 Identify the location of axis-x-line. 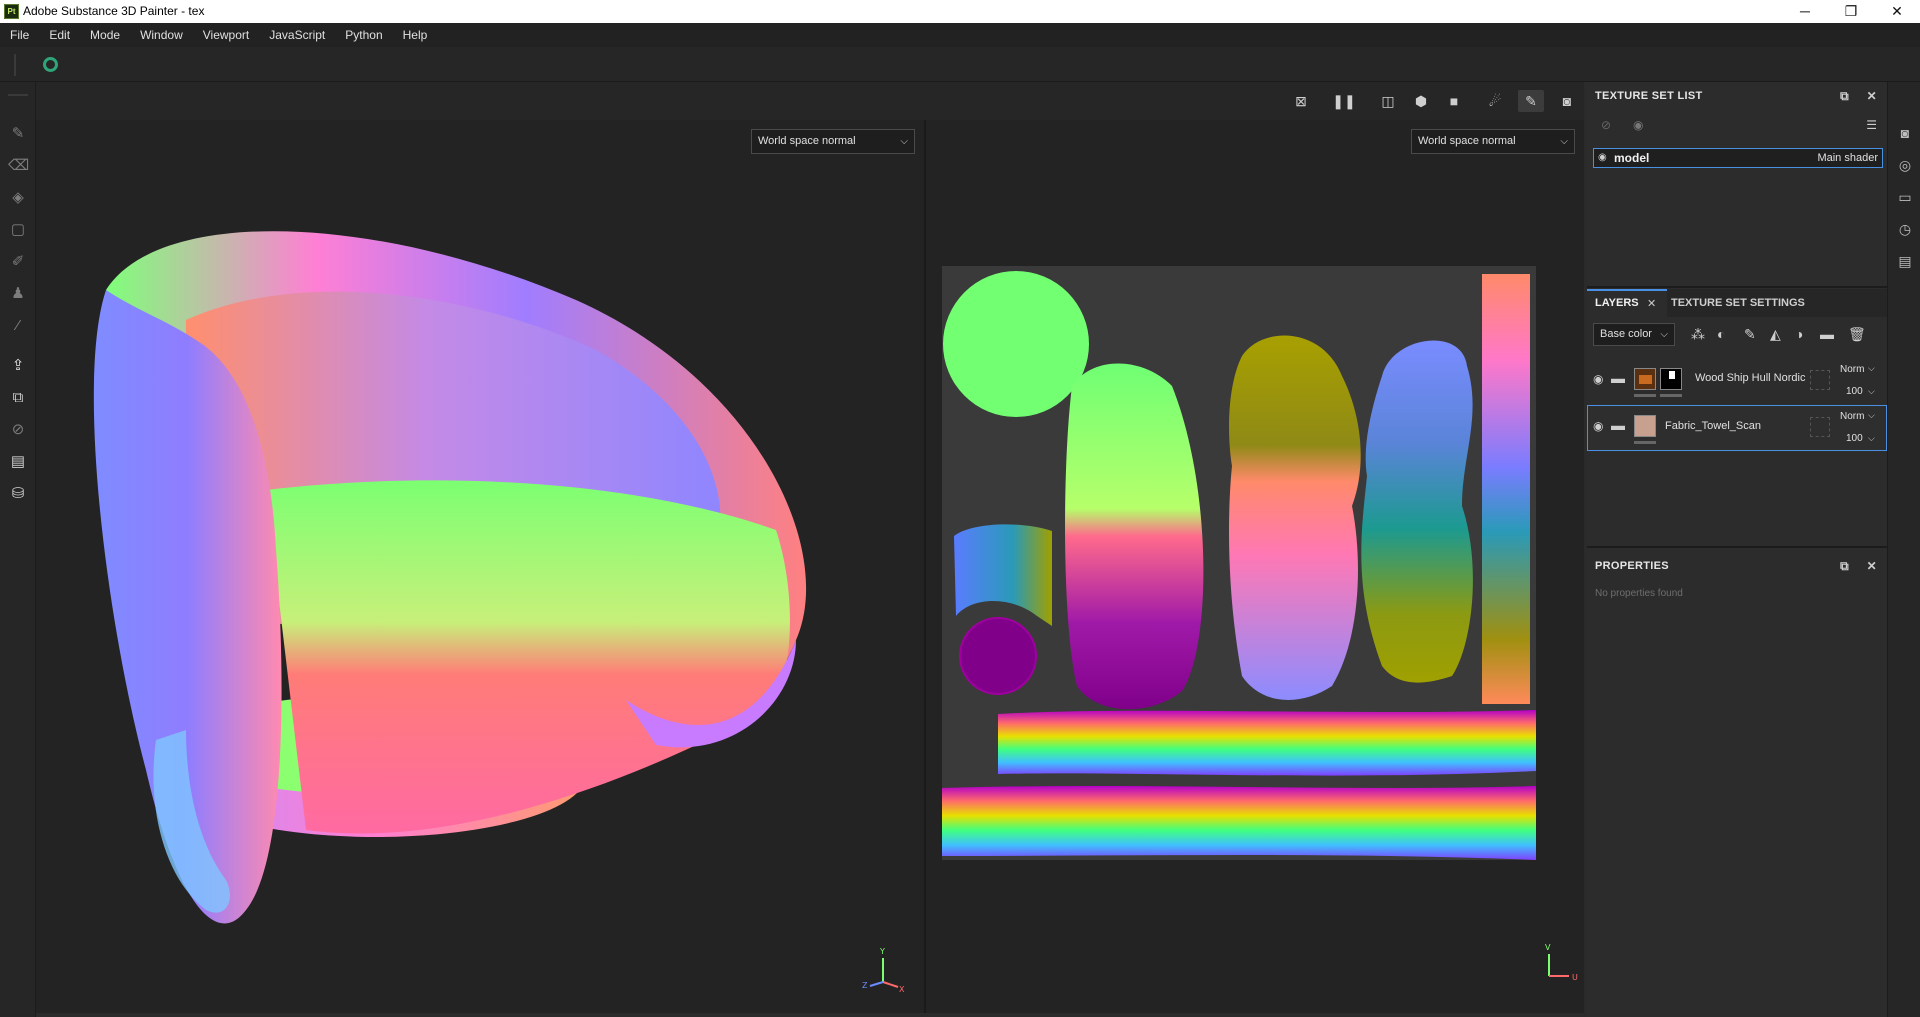
(890, 984).